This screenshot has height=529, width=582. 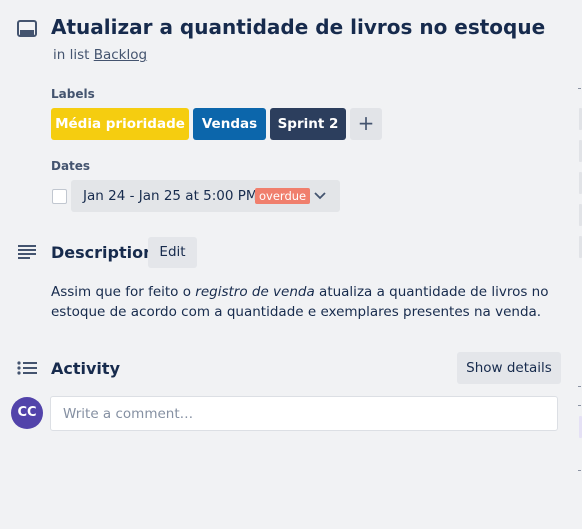 What do you see at coordinates (85, 368) in the screenshot?
I see `activity-heading: Activity` at bounding box center [85, 368].